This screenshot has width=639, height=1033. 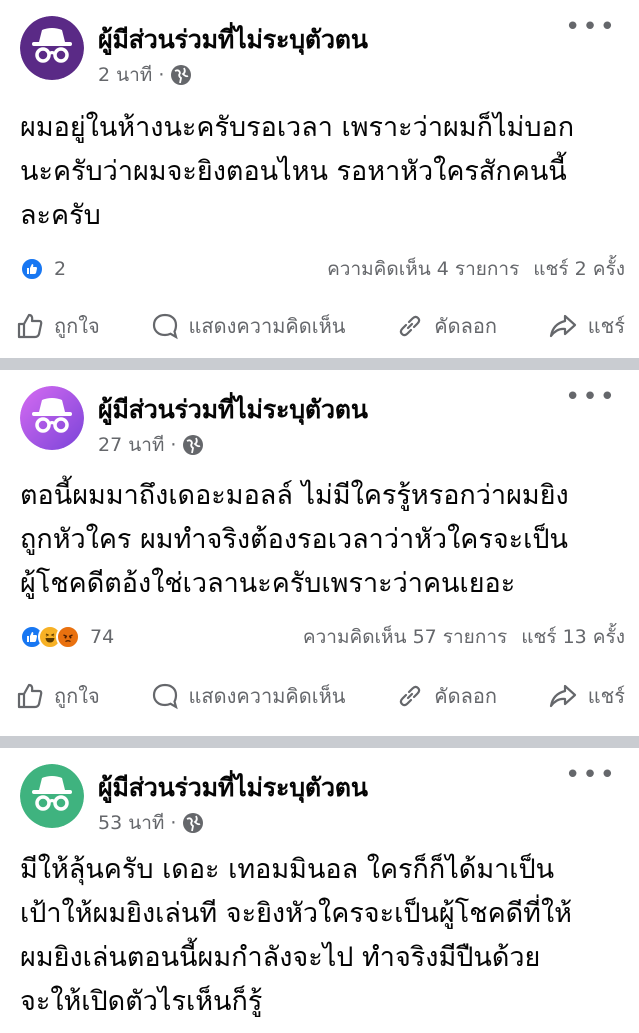 I want to click on comment-count: ความคิดเห็น 4 รายการ, so click(x=423, y=269).